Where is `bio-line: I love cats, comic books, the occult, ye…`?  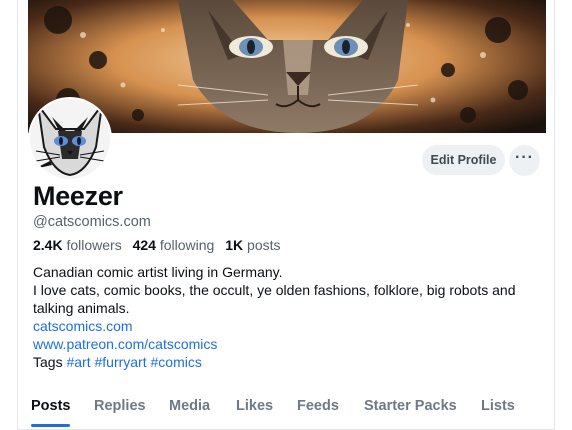
bio-line: I love cats, comic books, the occult, ye… is located at coordinates (274, 299).